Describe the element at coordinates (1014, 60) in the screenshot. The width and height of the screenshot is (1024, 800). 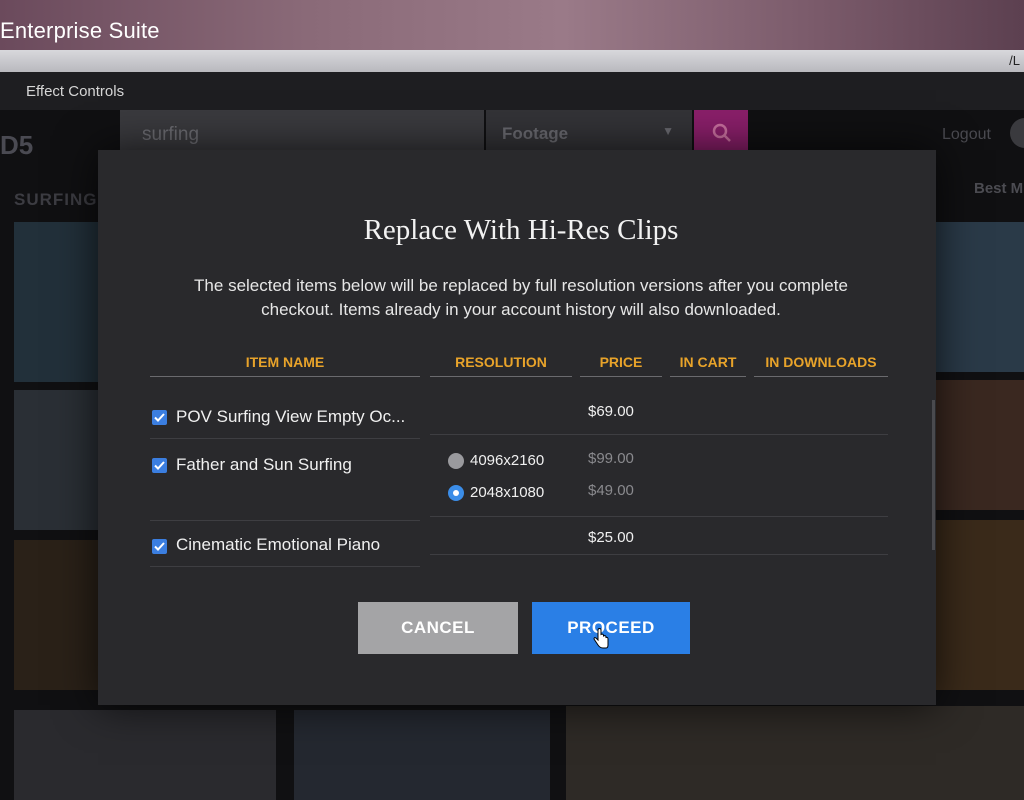
I see `url-fragment: /L` at that location.